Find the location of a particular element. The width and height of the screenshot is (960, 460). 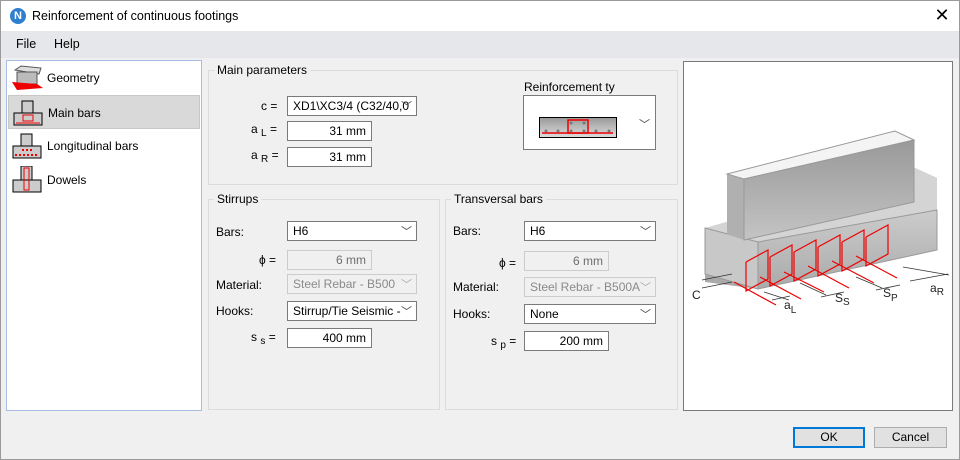

c-dim-label: C is located at coordinates (696, 295).